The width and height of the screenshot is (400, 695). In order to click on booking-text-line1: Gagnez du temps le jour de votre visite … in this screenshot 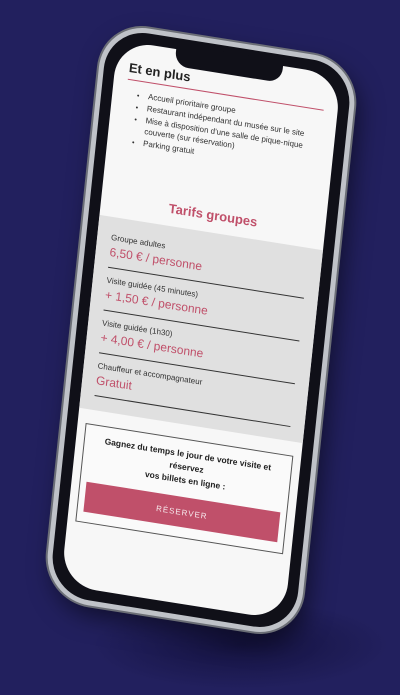, I will do `click(188, 455)`.